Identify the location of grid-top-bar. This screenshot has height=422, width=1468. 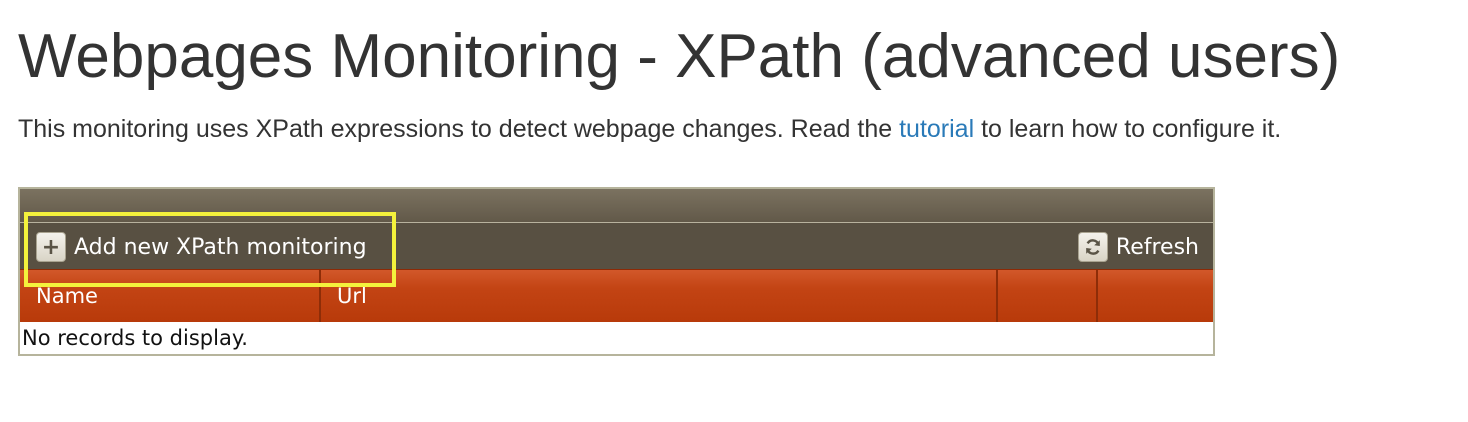
(616, 206).